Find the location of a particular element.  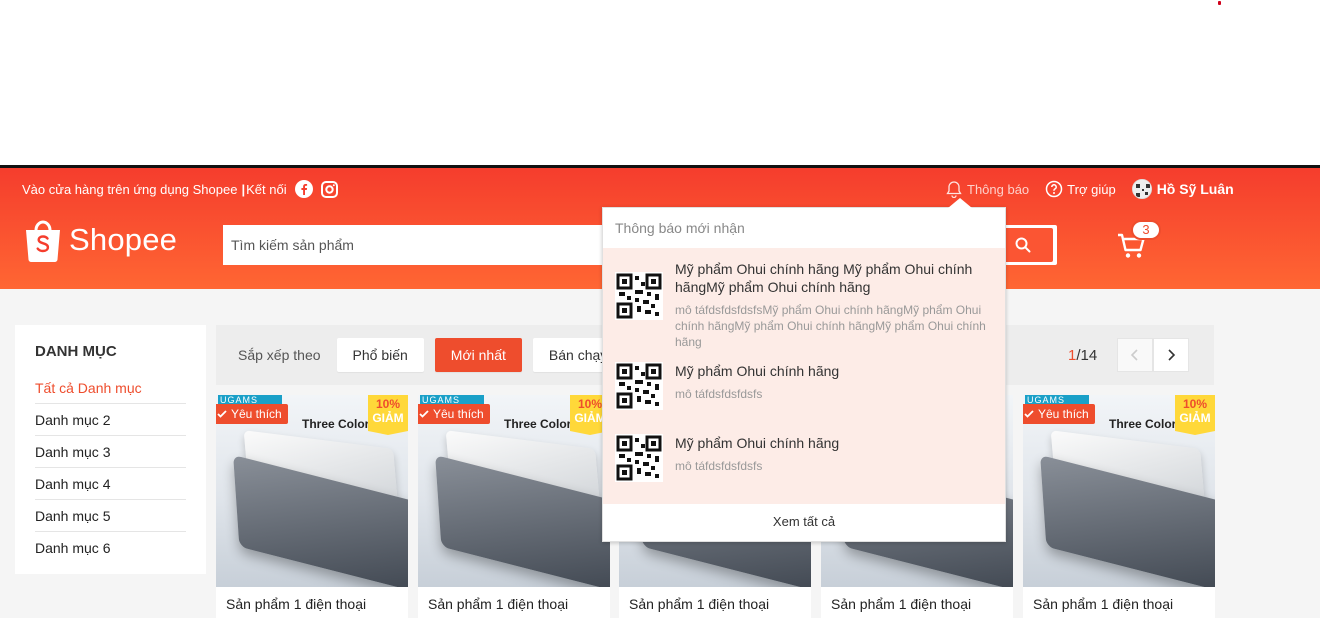

sidebar-item-category-3: Danh mục 3 is located at coordinates (110, 452).